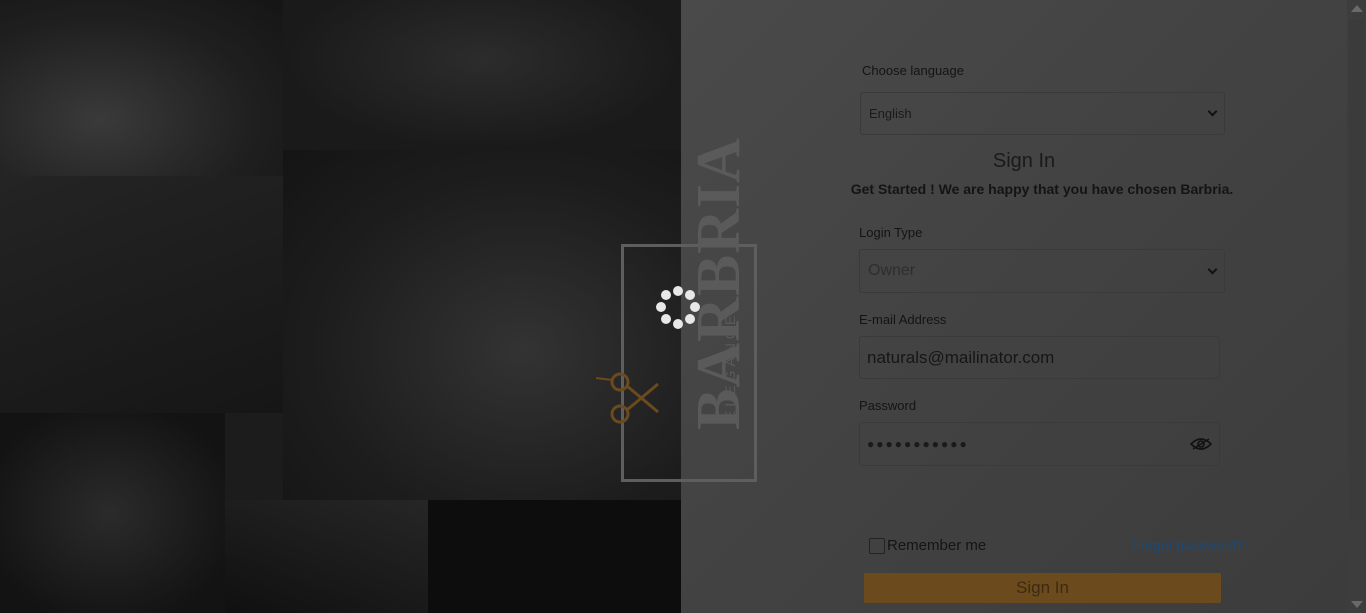 The image size is (1366, 613). Describe the element at coordinates (903, 319) in the screenshot. I see `email-label: E-mail Address` at that location.